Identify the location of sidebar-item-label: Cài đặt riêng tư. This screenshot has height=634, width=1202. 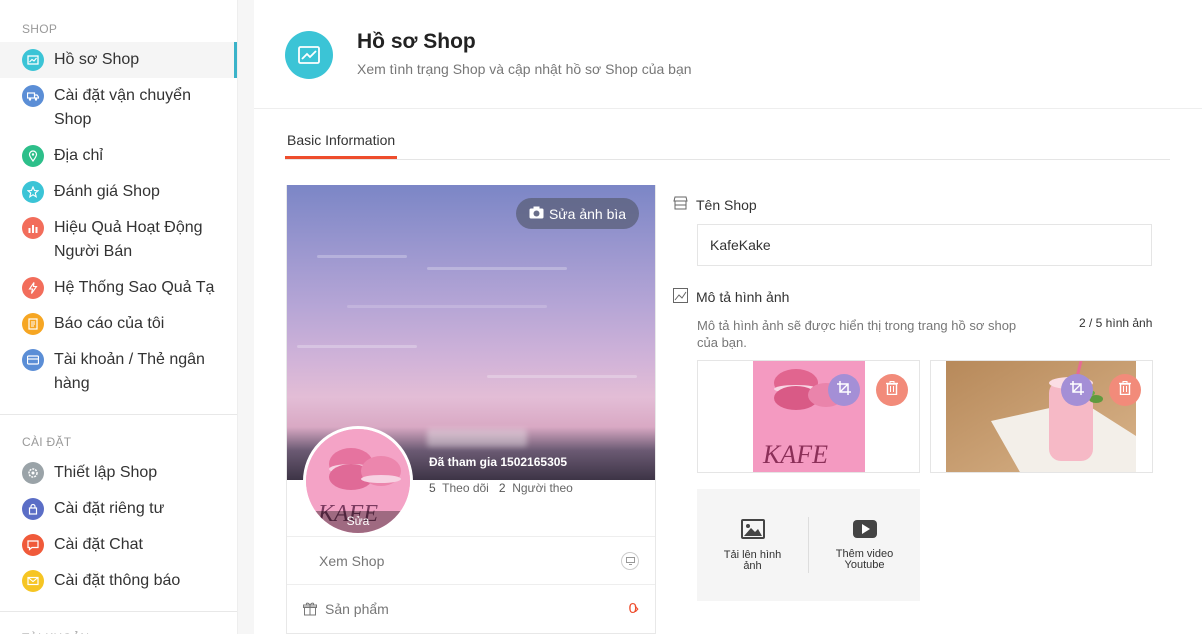
(109, 508).